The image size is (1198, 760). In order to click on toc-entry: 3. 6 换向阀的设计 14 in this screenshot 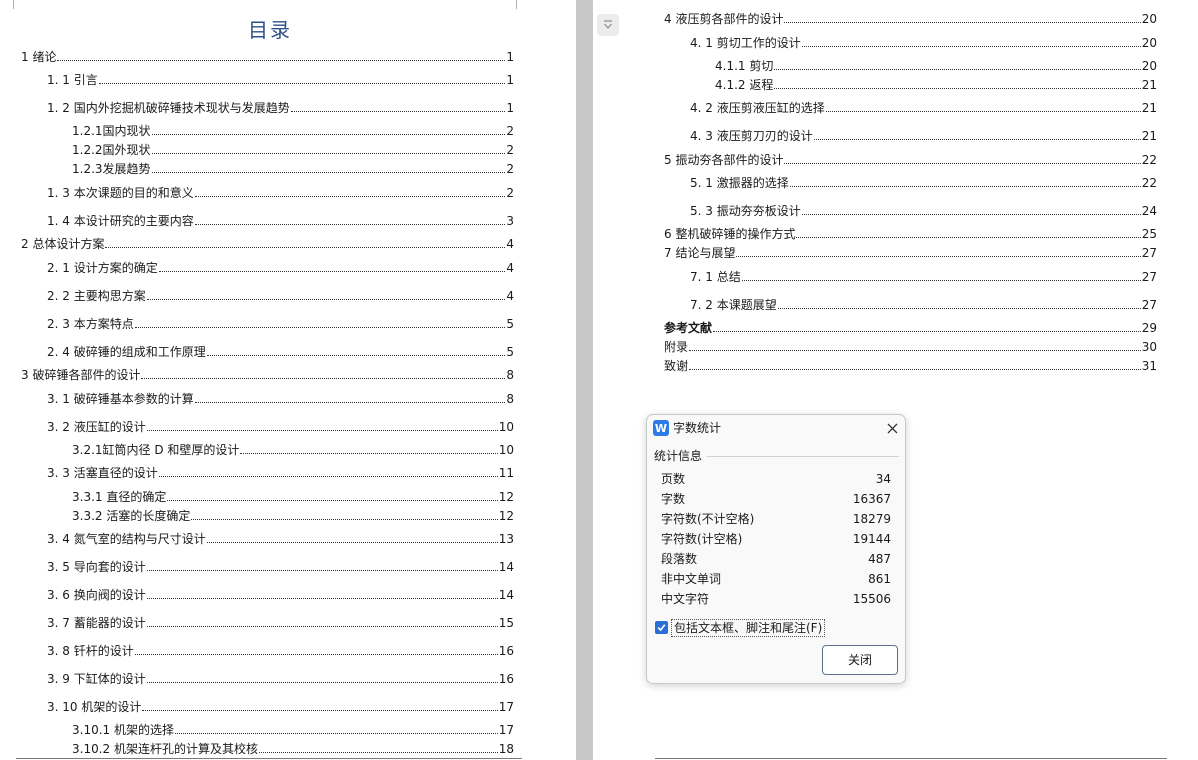, I will do `click(280, 594)`.